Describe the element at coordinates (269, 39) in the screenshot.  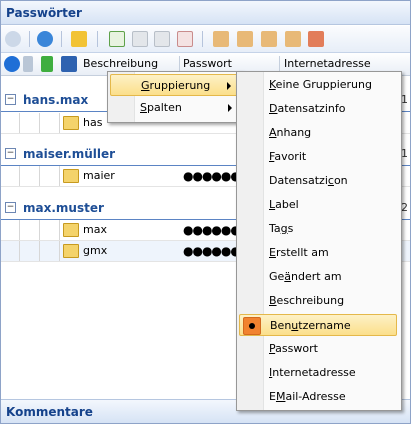
I see `clip-url-icon` at that location.